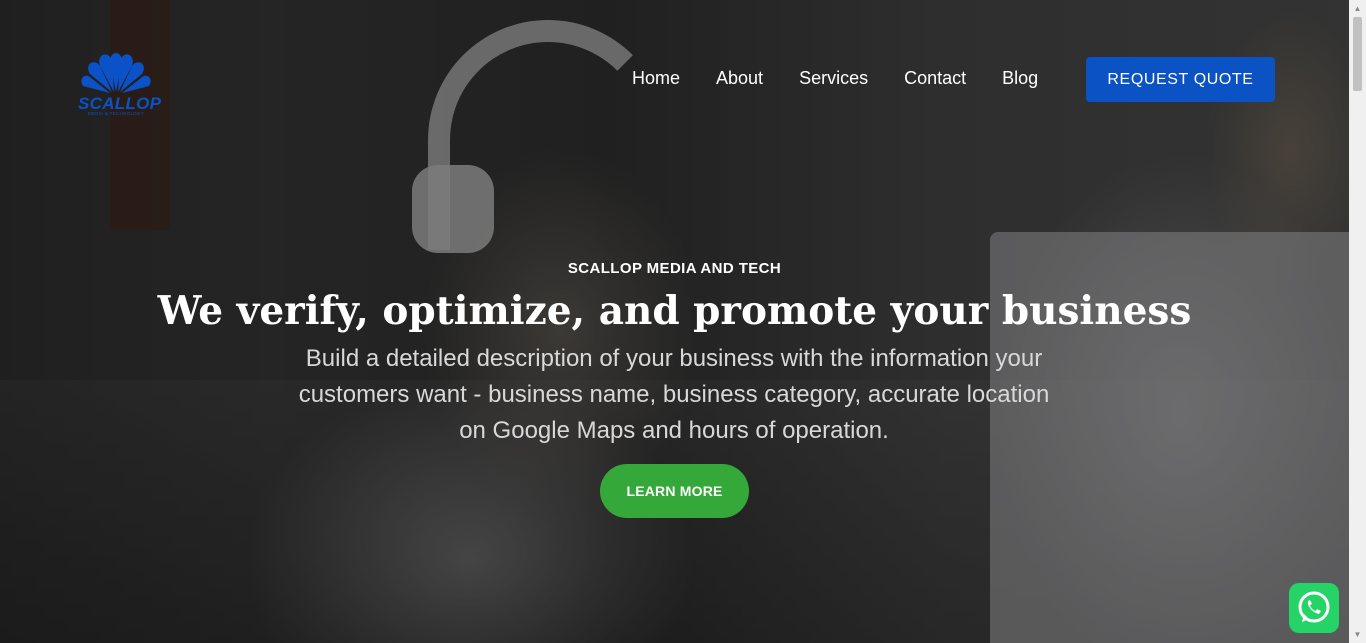  Describe the element at coordinates (935, 80) in the screenshot. I see `nav-item-contact: Contact` at that location.